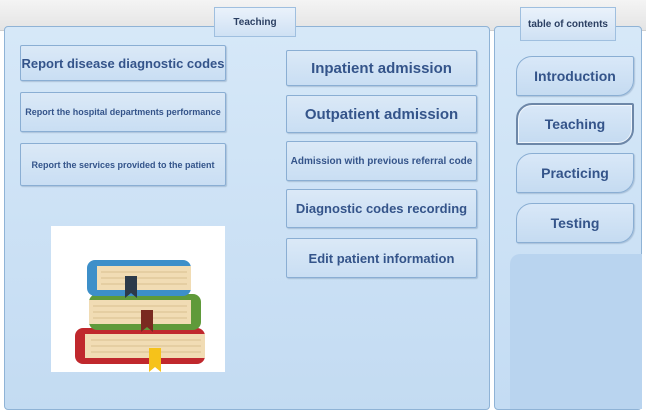 Image resolution: width=646 pixels, height=414 pixels. I want to click on edit-patient-info-button: Edit patient information, so click(381, 258).